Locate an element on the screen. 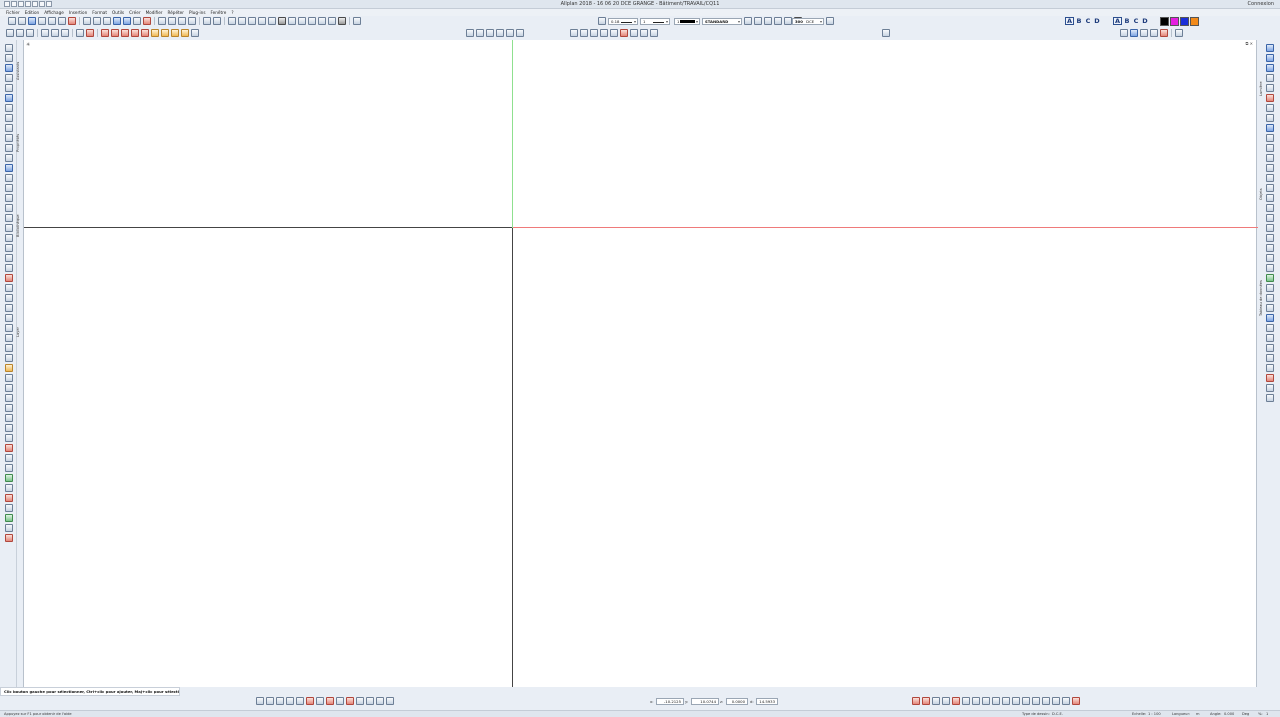 Image resolution: width=1280 pixels, height=717 pixels. grid-icon is located at coordinates (9, 508).